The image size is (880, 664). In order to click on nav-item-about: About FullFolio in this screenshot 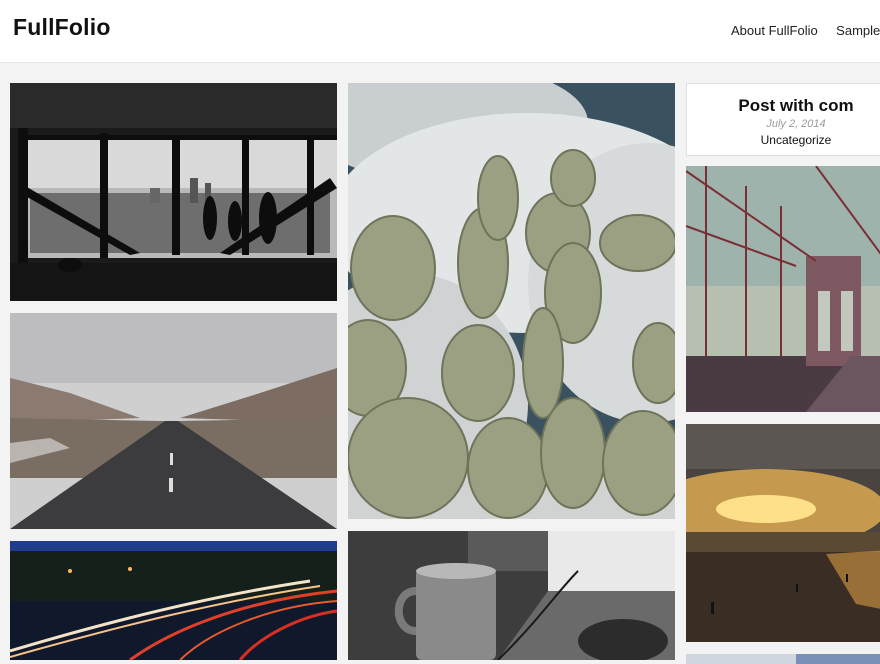, I will do `click(774, 30)`.